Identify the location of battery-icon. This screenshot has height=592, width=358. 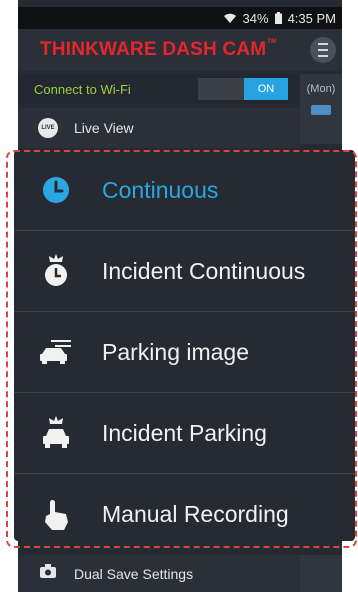
(278, 18).